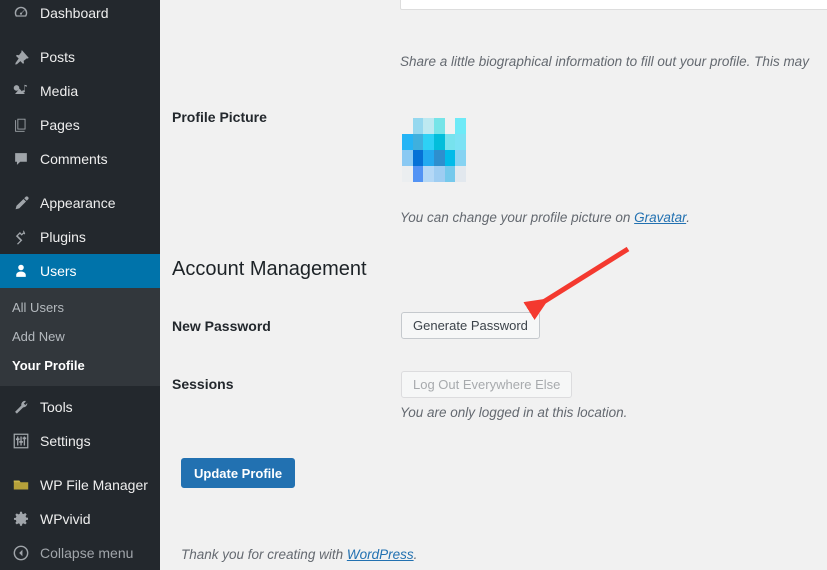 This screenshot has height=570, width=827. Describe the element at coordinates (59, 91) in the screenshot. I see `sidebar-label: Media` at that location.